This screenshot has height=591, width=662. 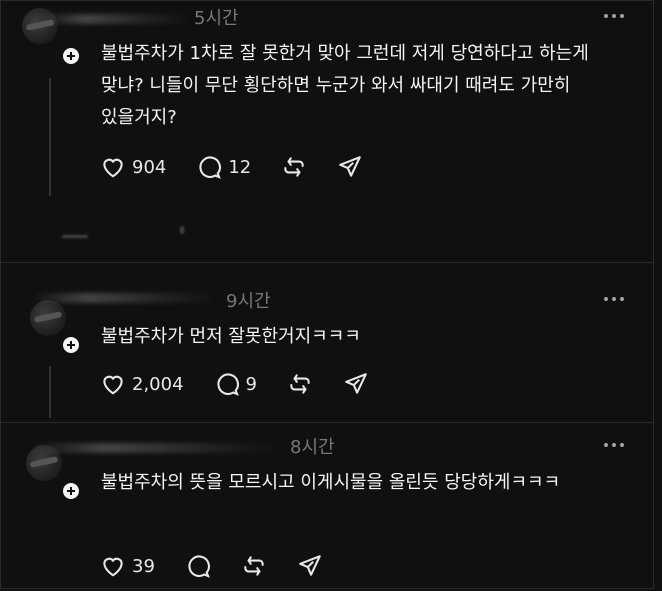 I want to click on avatar, so click(x=48, y=318).